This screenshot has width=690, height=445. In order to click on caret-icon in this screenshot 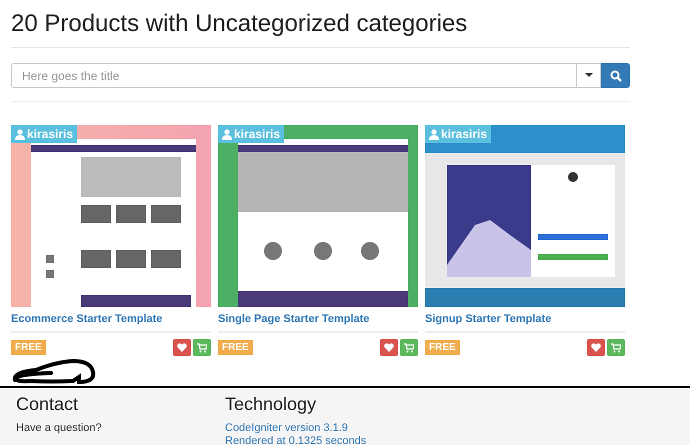, I will do `click(588, 75)`.